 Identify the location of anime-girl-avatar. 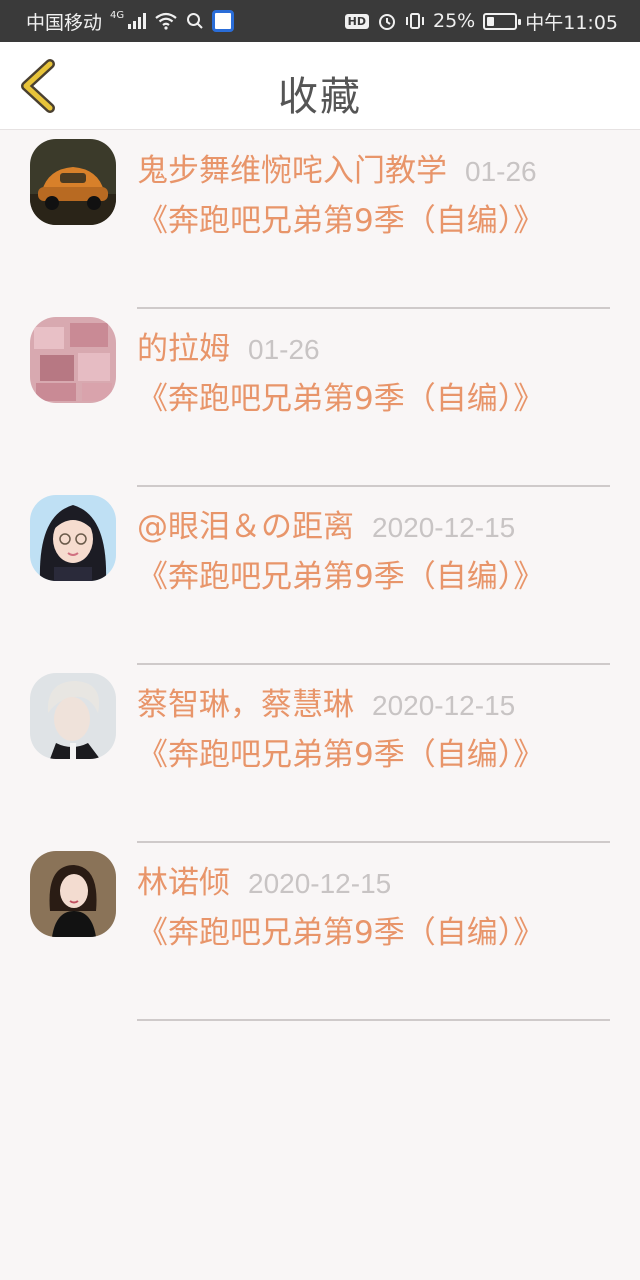
(73, 538).